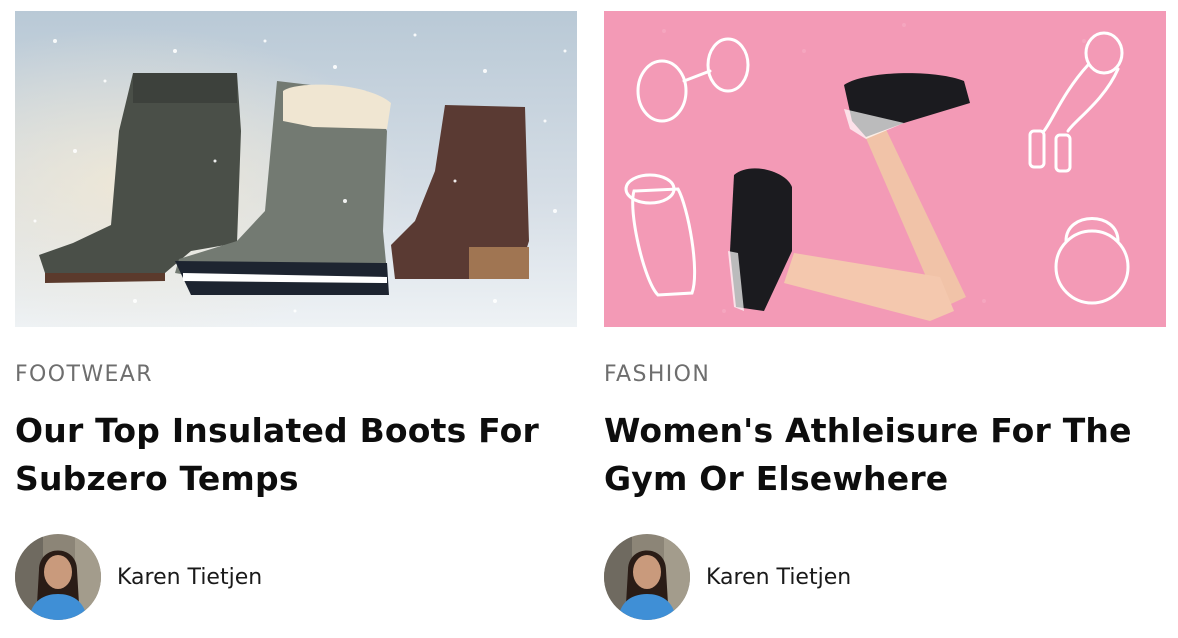 The width and height of the screenshot is (1178, 638). I want to click on article-category: FASHION, so click(885, 375).